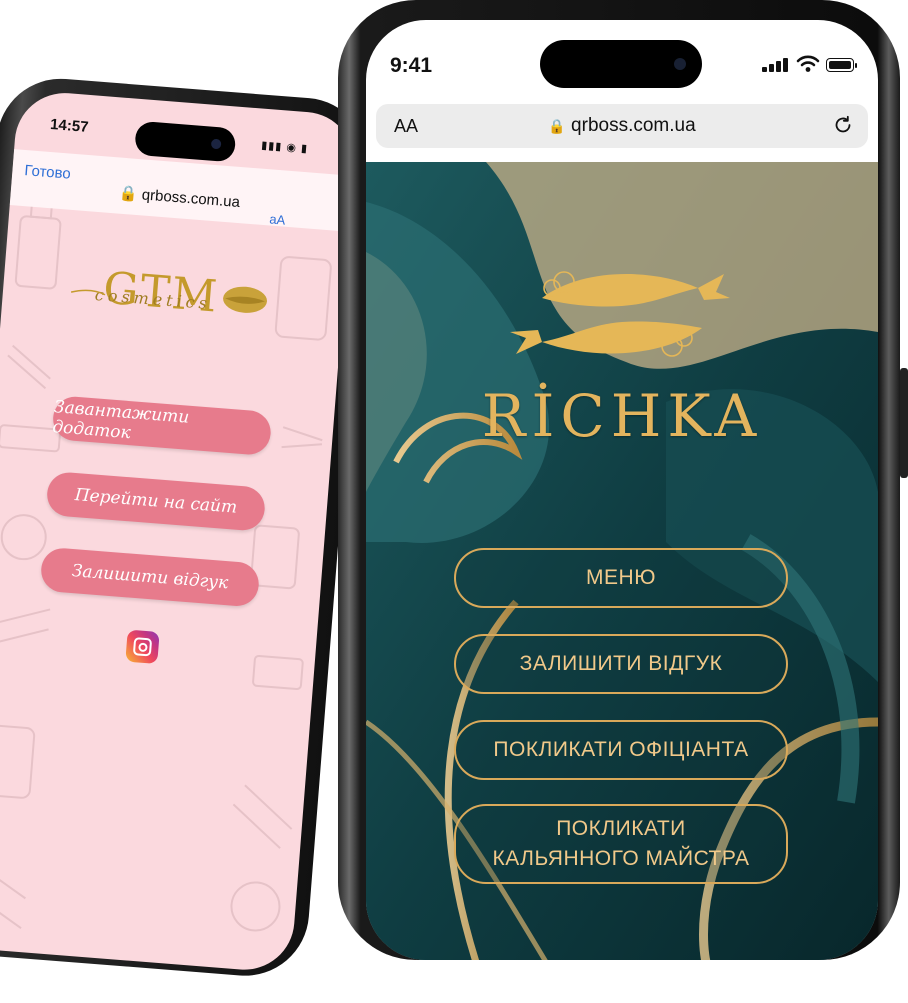 Image resolution: width=908 pixels, height=1003 pixels. I want to click on menu-button: МЕНЮ, so click(621, 578).